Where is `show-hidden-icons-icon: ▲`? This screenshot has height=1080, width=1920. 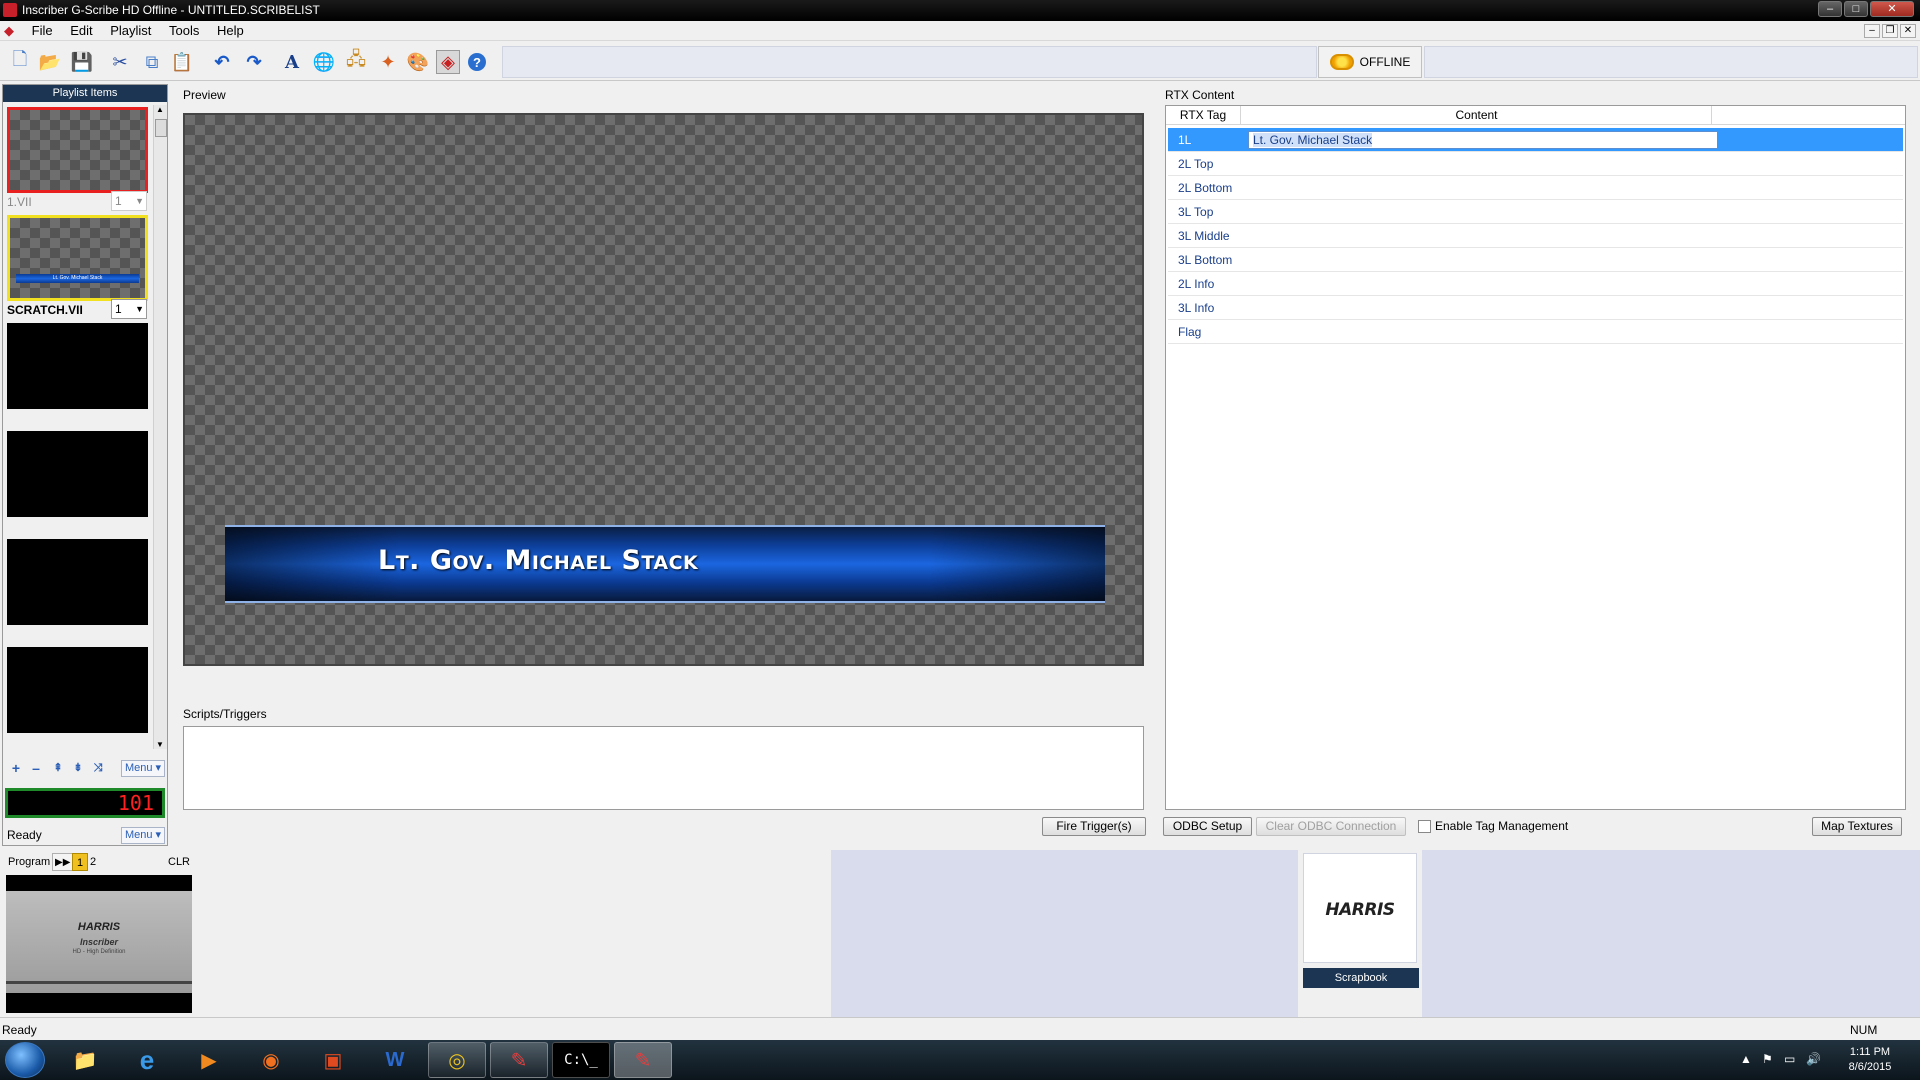 show-hidden-icons-icon: ▲ is located at coordinates (1746, 1059).